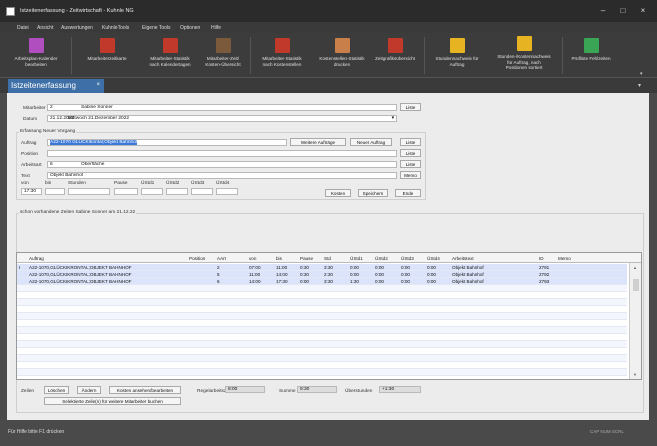 The width and height of the screenshot is (657, 446). What do you see at coordinates (643, 11) in the screenshot?
I see `close-button: ×` at bounding box center [643, 11].